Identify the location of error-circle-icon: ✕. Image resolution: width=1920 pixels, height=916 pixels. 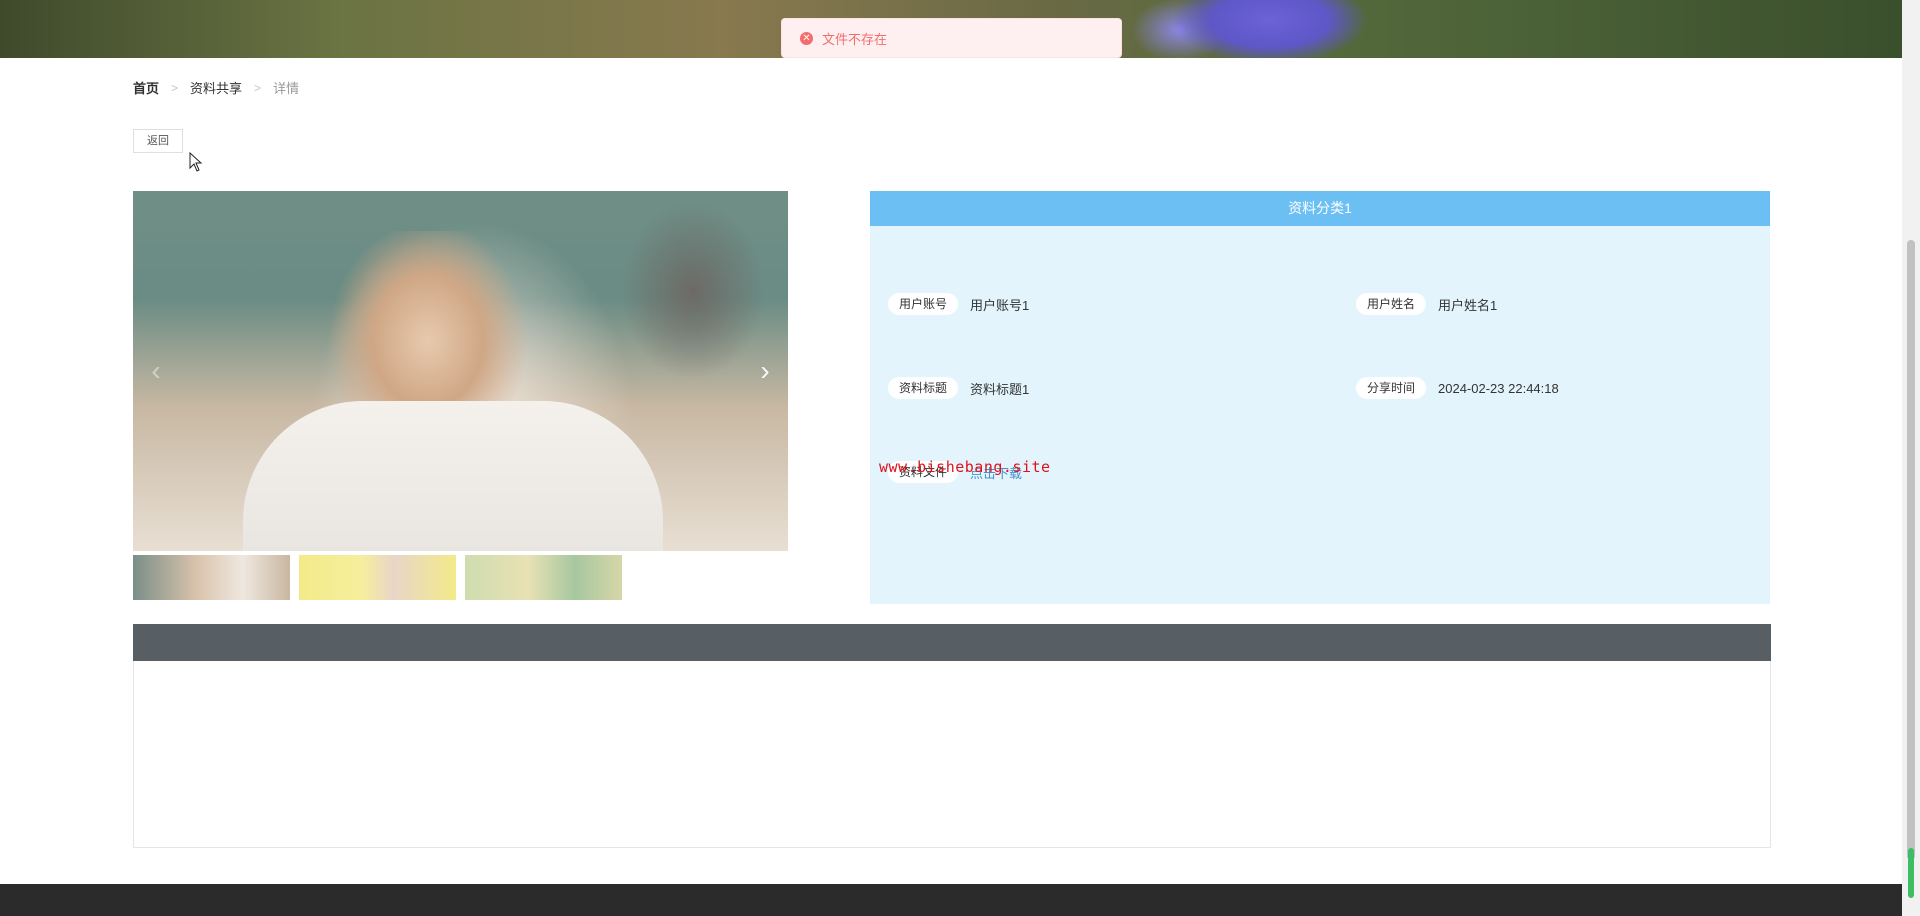
(806, 38).